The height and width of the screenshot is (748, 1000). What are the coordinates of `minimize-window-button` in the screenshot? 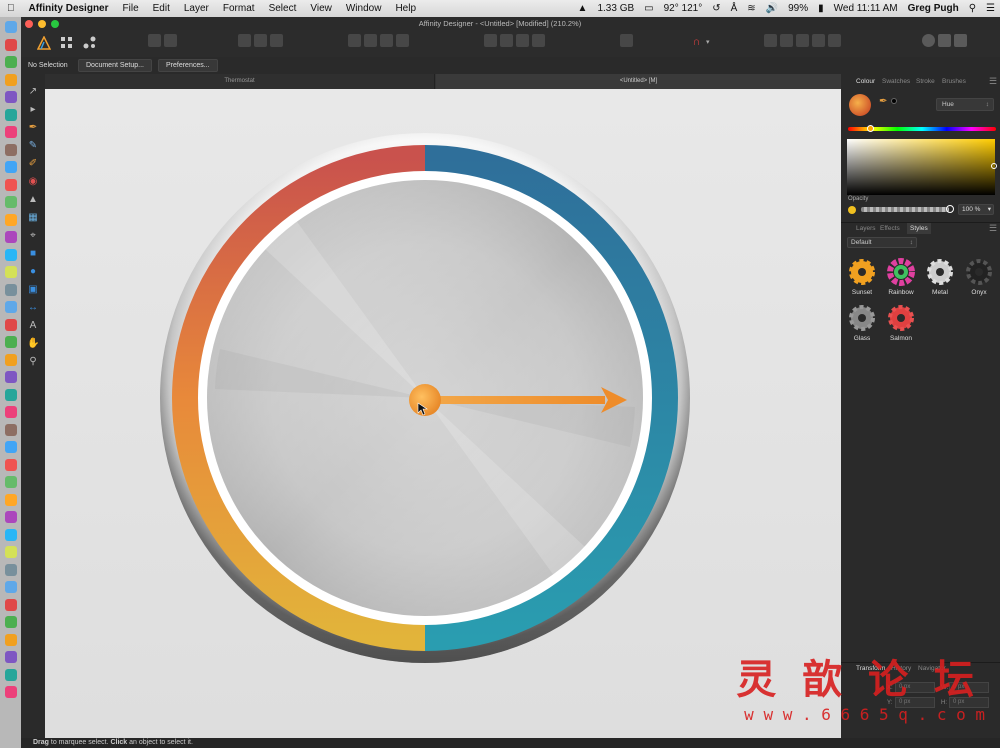 It's located at (42, 24).